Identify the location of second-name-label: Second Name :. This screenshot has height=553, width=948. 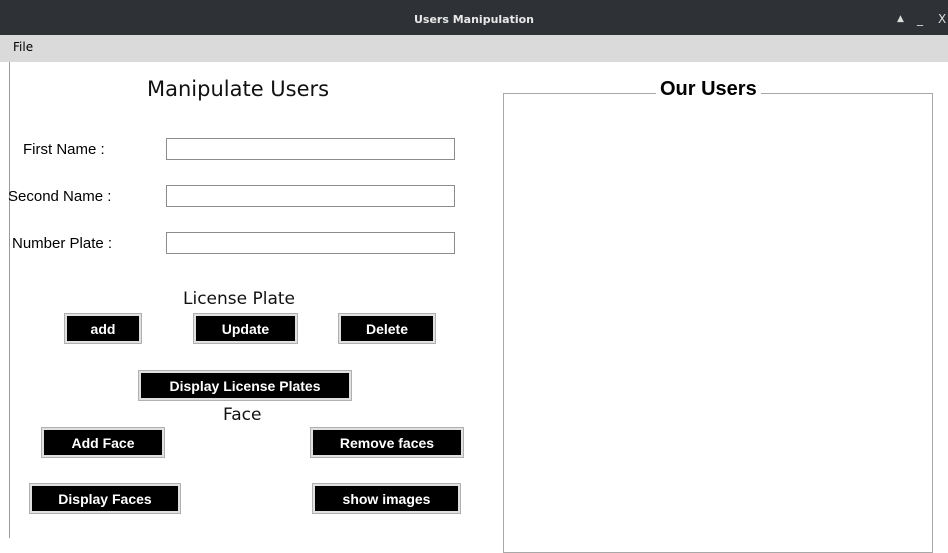
(60, 196).